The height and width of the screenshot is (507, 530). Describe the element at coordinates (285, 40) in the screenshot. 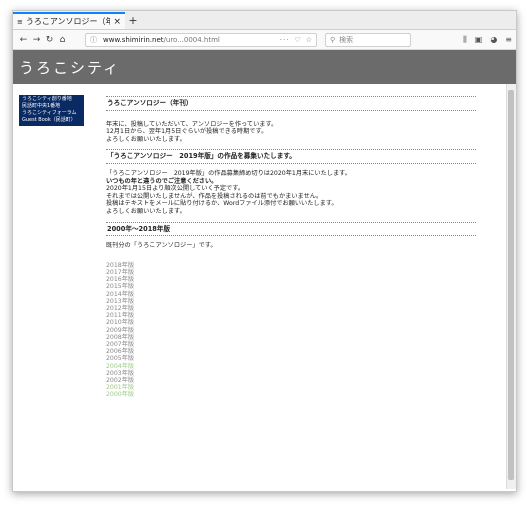

I see `page-actions-icon: ···` at that location.